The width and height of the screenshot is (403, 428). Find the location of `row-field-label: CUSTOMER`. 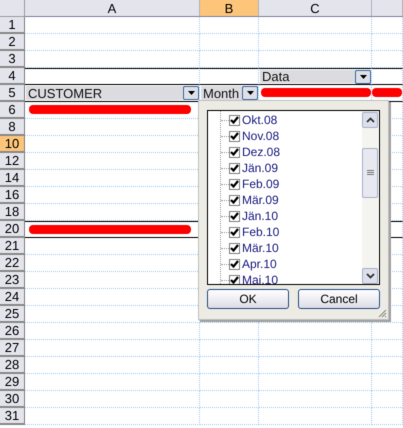

row-field-label: CUSTOMER is located at coordinates (64, 93).